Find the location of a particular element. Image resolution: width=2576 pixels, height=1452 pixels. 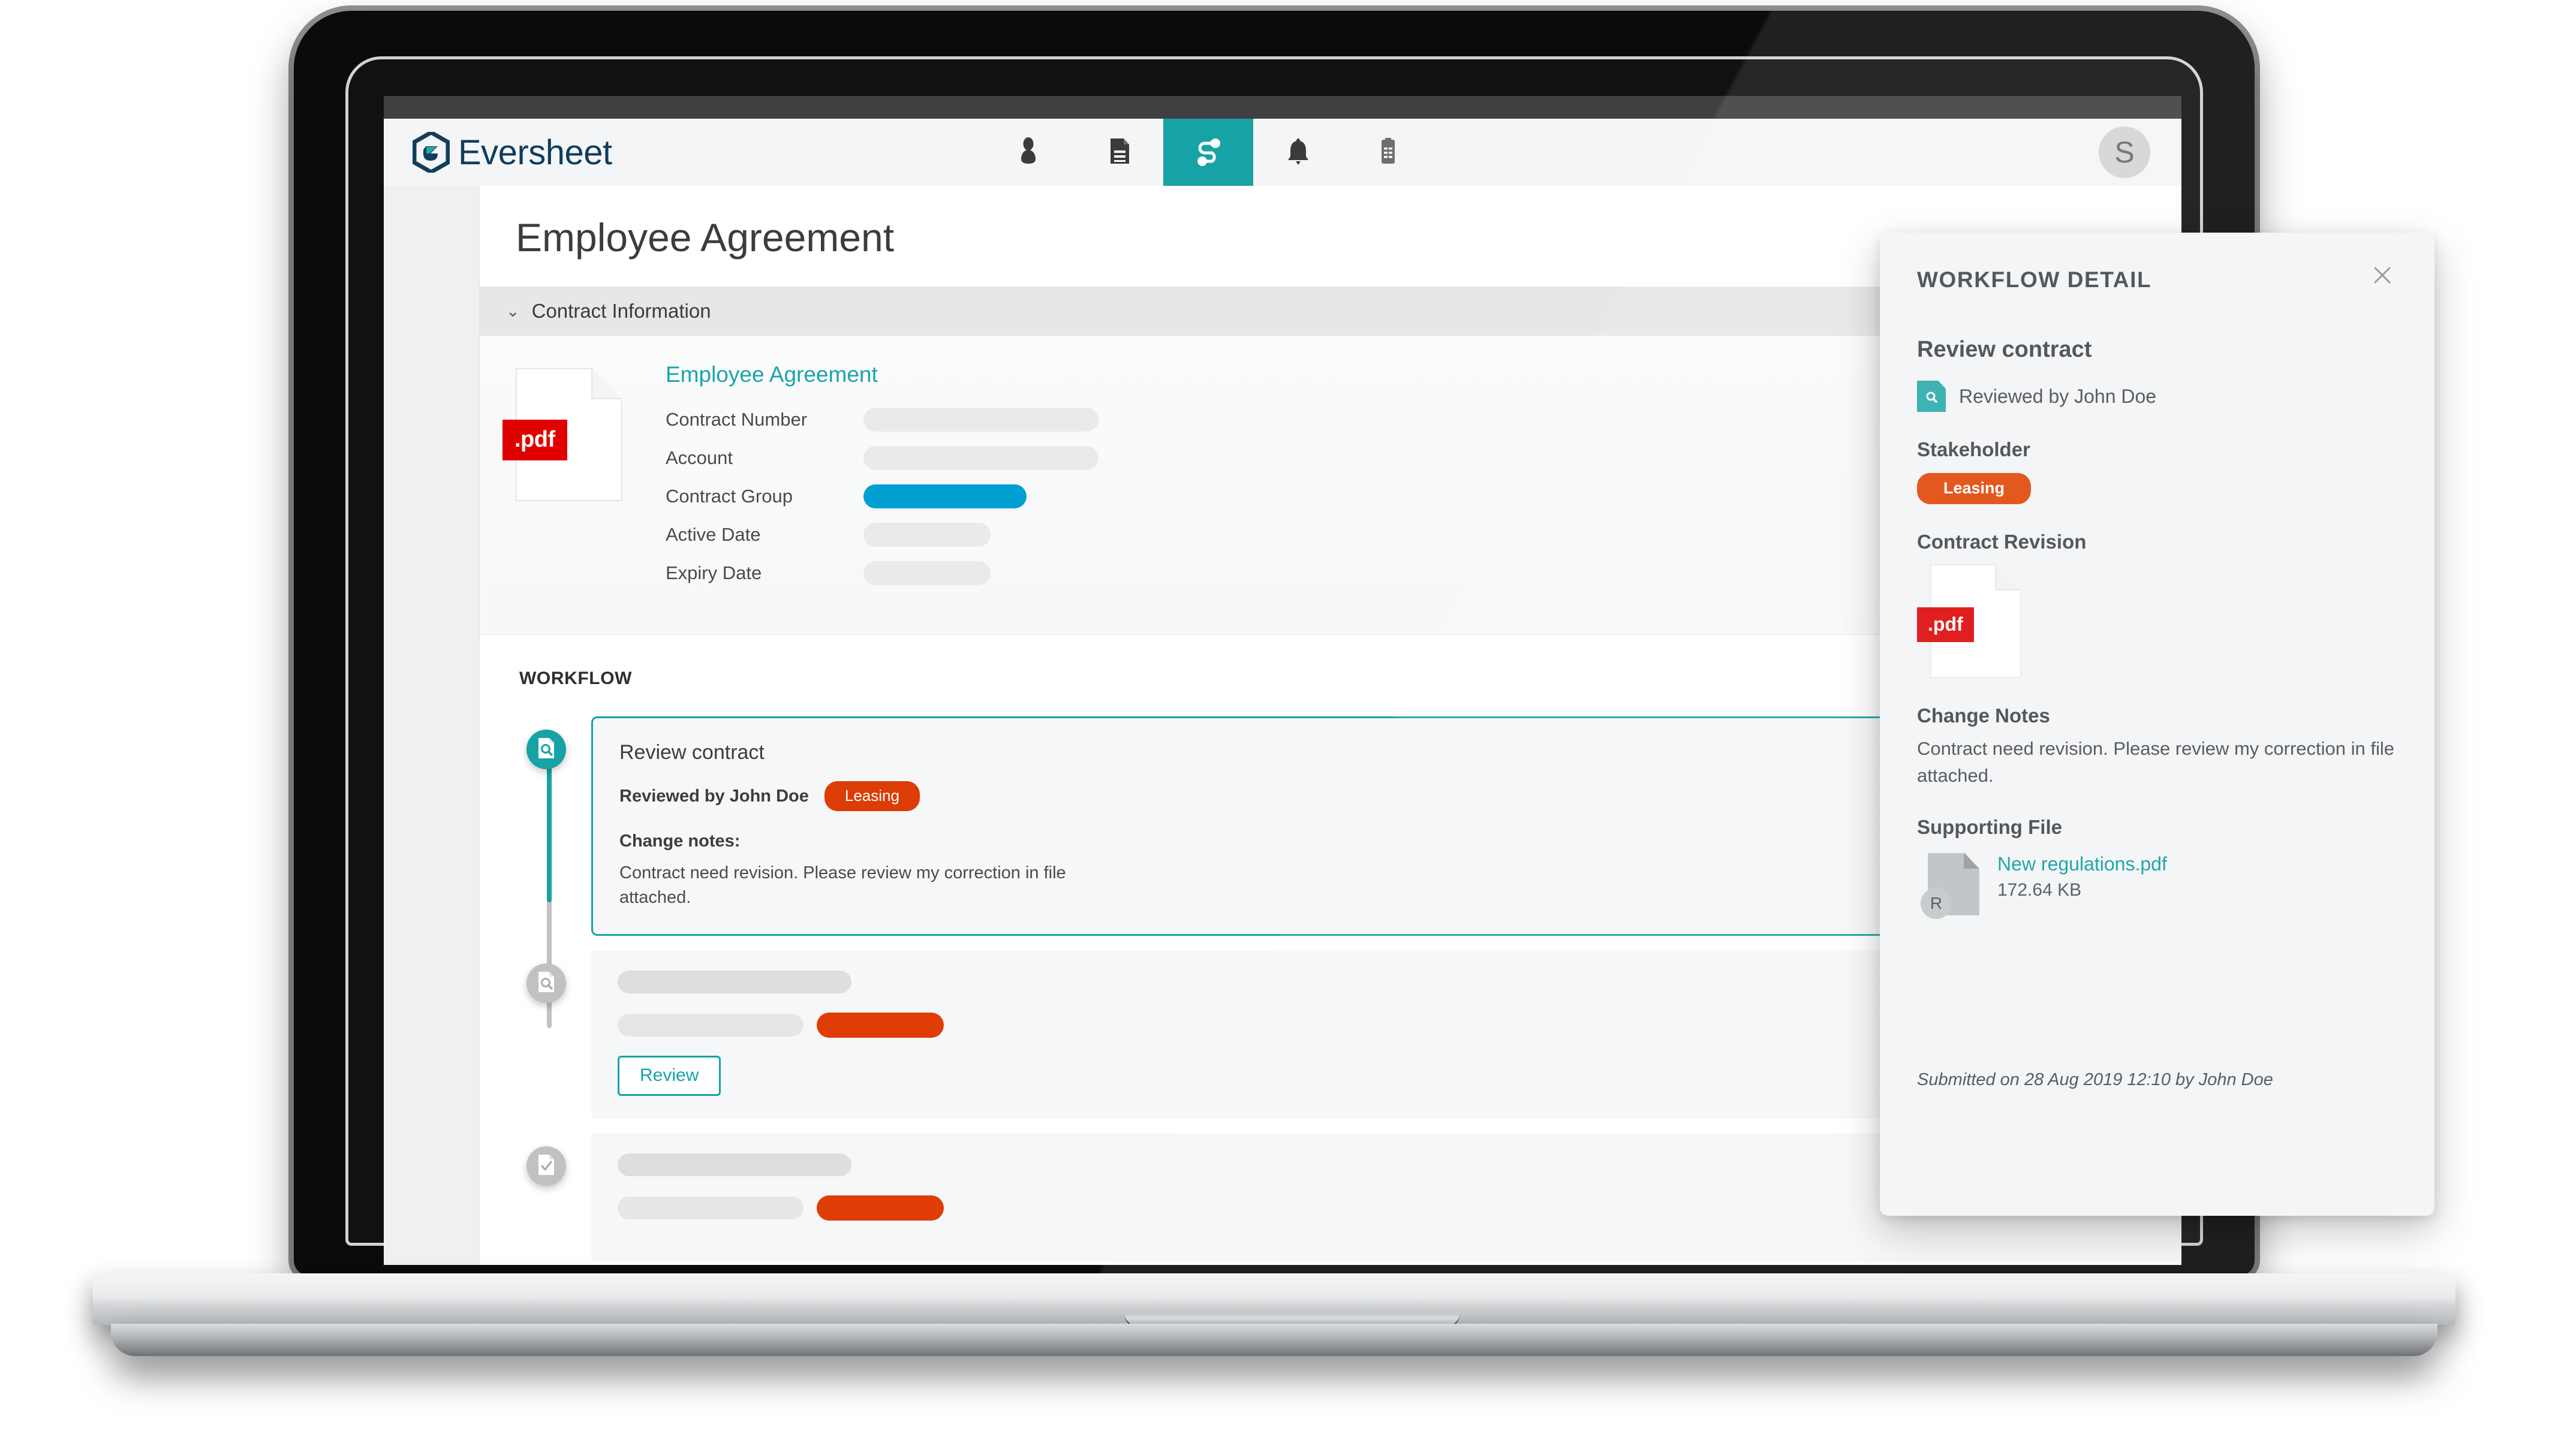

detail-reviewer-row: Reviewed by John Doe is located at coordinates (2157, 396).